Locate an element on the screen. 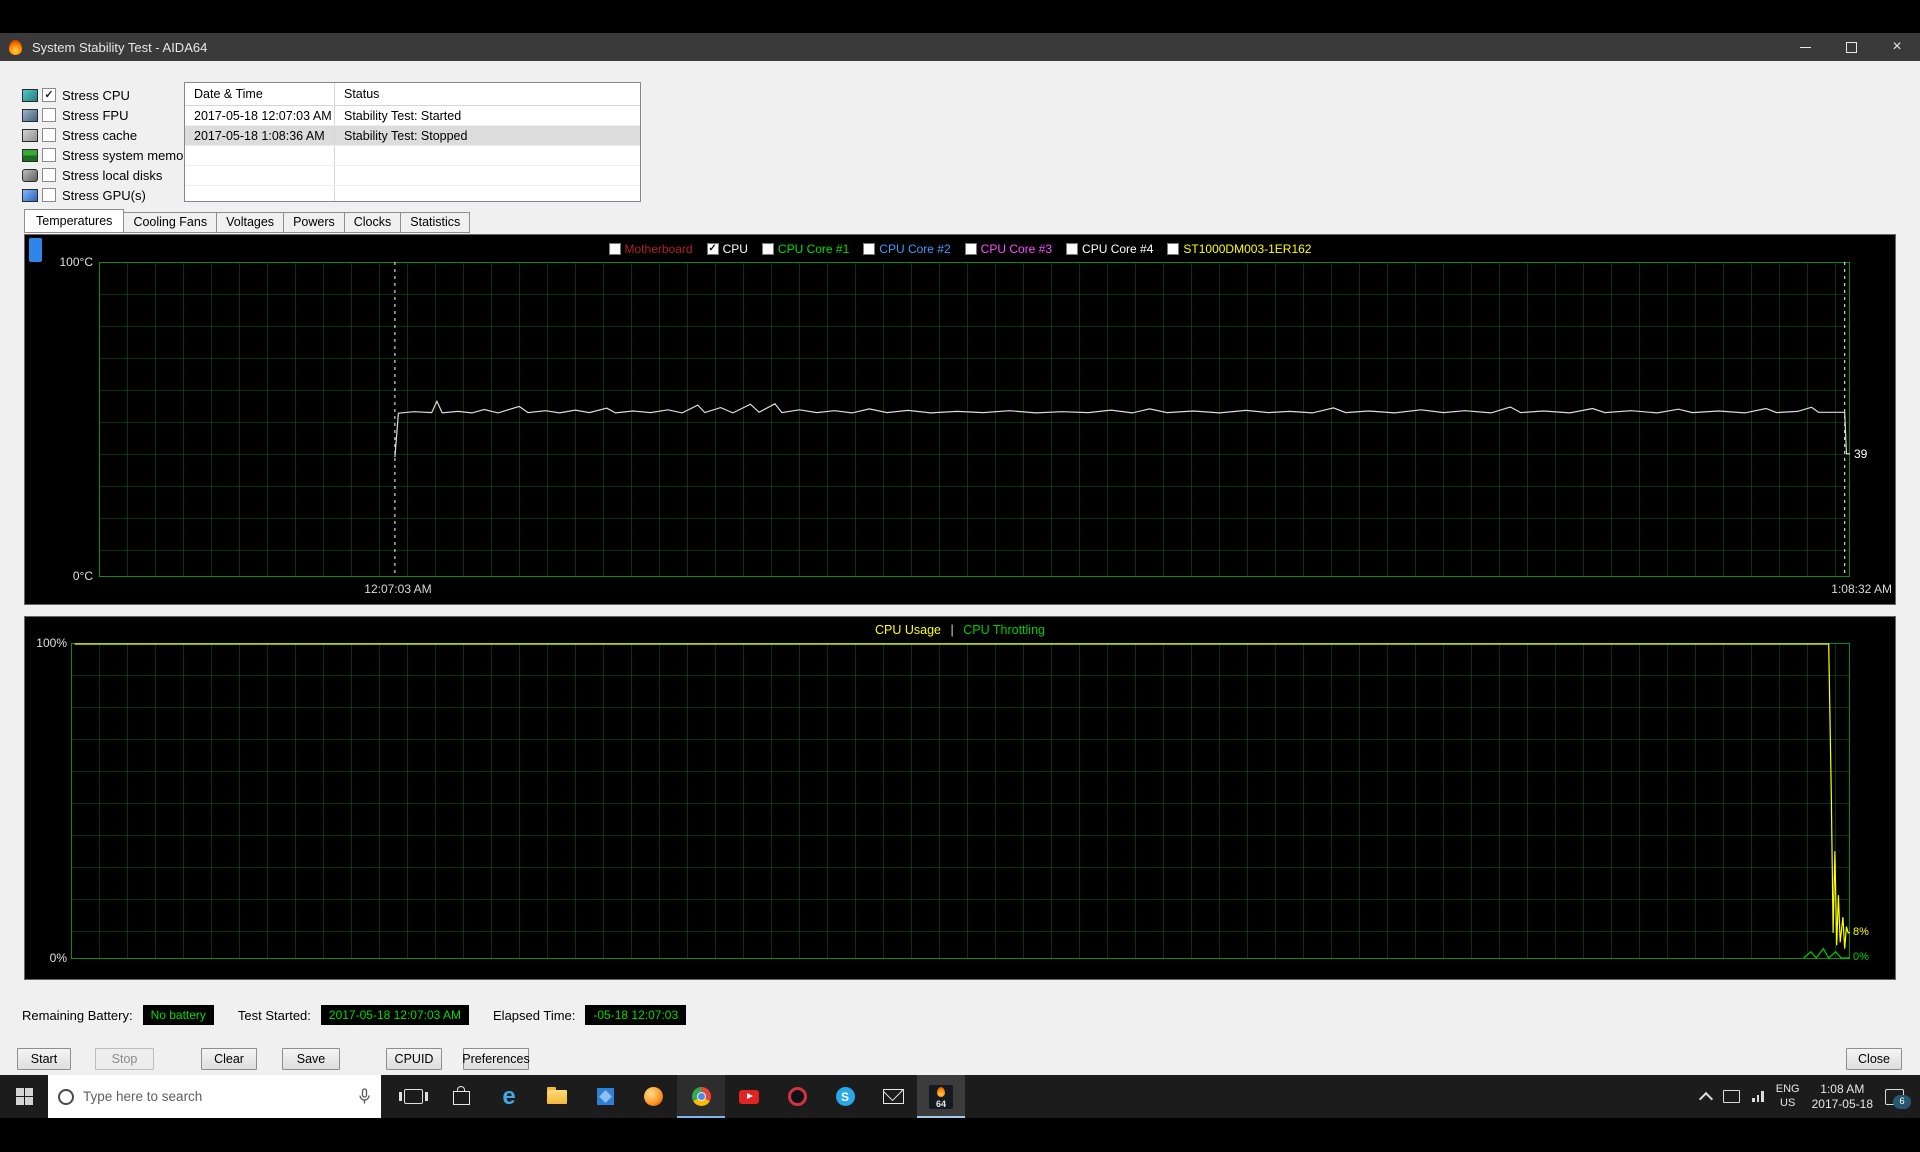  tab-temperatures: Temperatures is located at coordinates (74, 221).